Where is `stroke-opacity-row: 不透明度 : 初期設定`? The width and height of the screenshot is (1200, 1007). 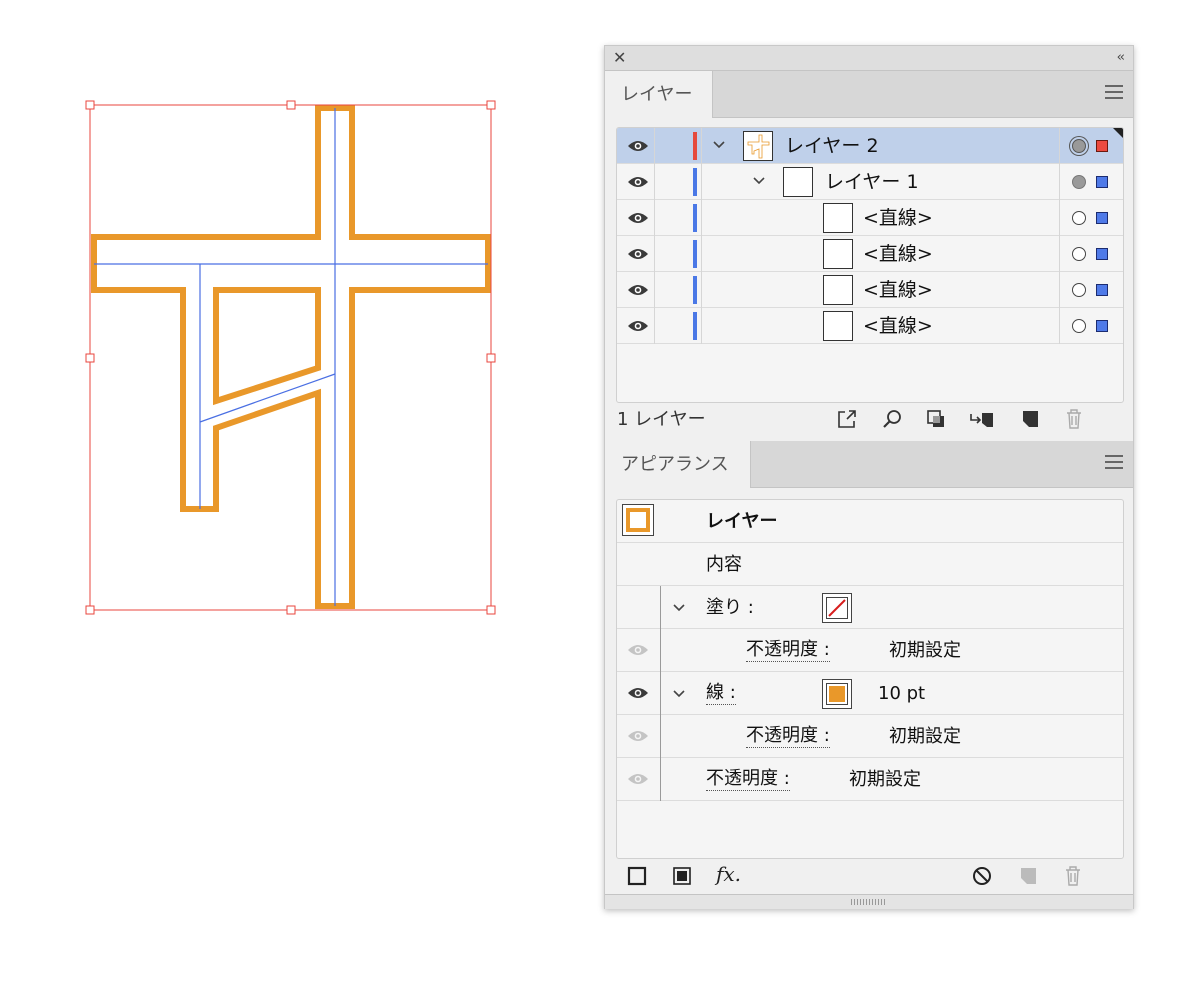
stroke-opacity-row: 不透明度 : 初期設定 is located at coordinates (870, 736).